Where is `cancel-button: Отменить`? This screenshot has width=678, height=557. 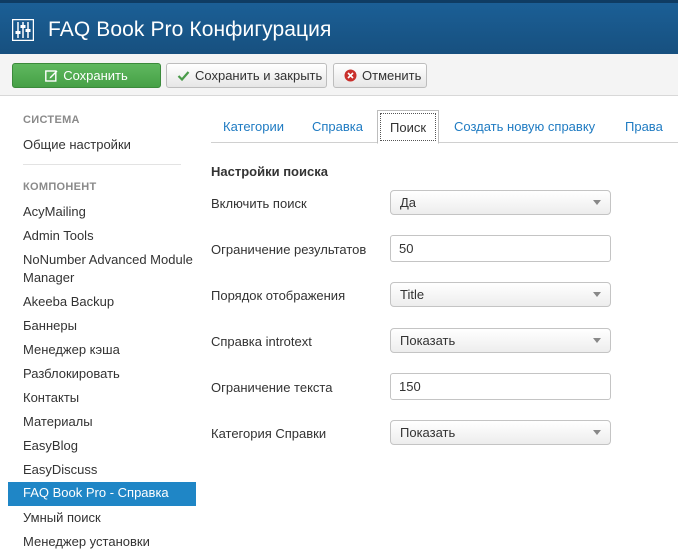
cancel-button: Отменить is located at coordinates (380, 75).